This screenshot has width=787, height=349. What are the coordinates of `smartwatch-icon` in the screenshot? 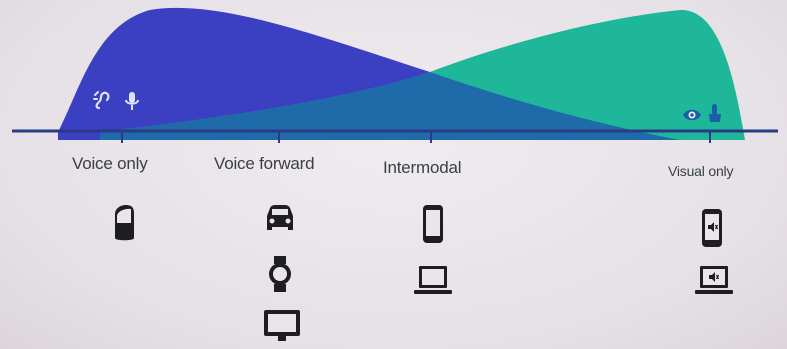 It's located at (280, 274).